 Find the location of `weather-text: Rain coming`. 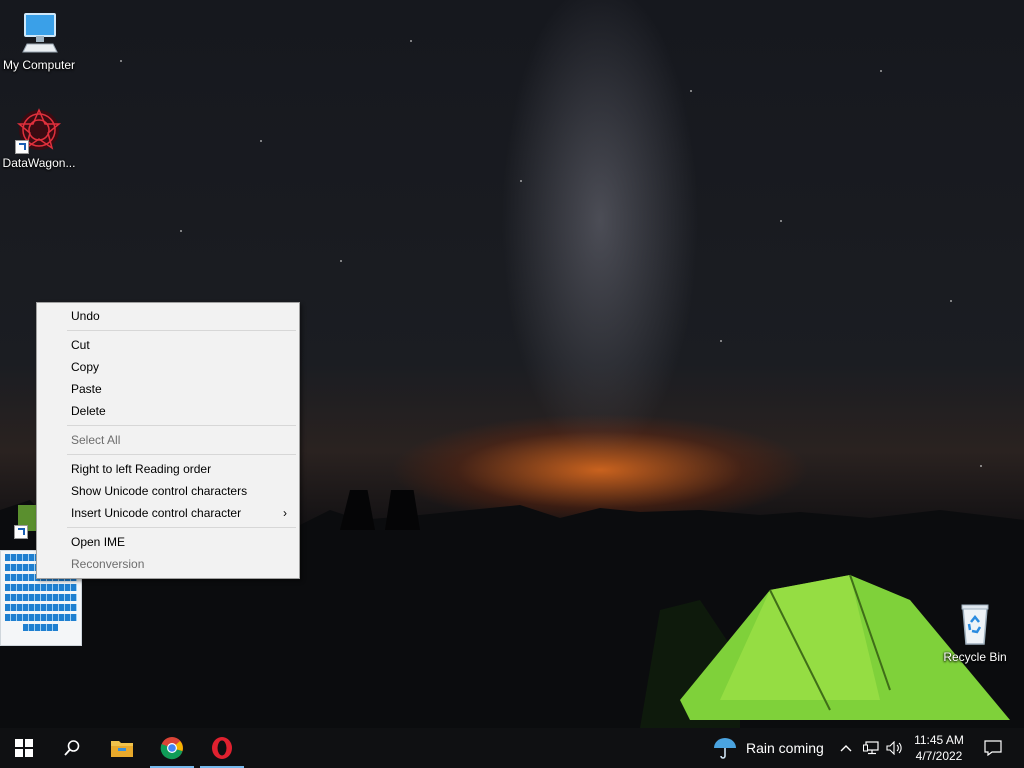

weather-text: Rain coming is located at coordinates (785, 748).